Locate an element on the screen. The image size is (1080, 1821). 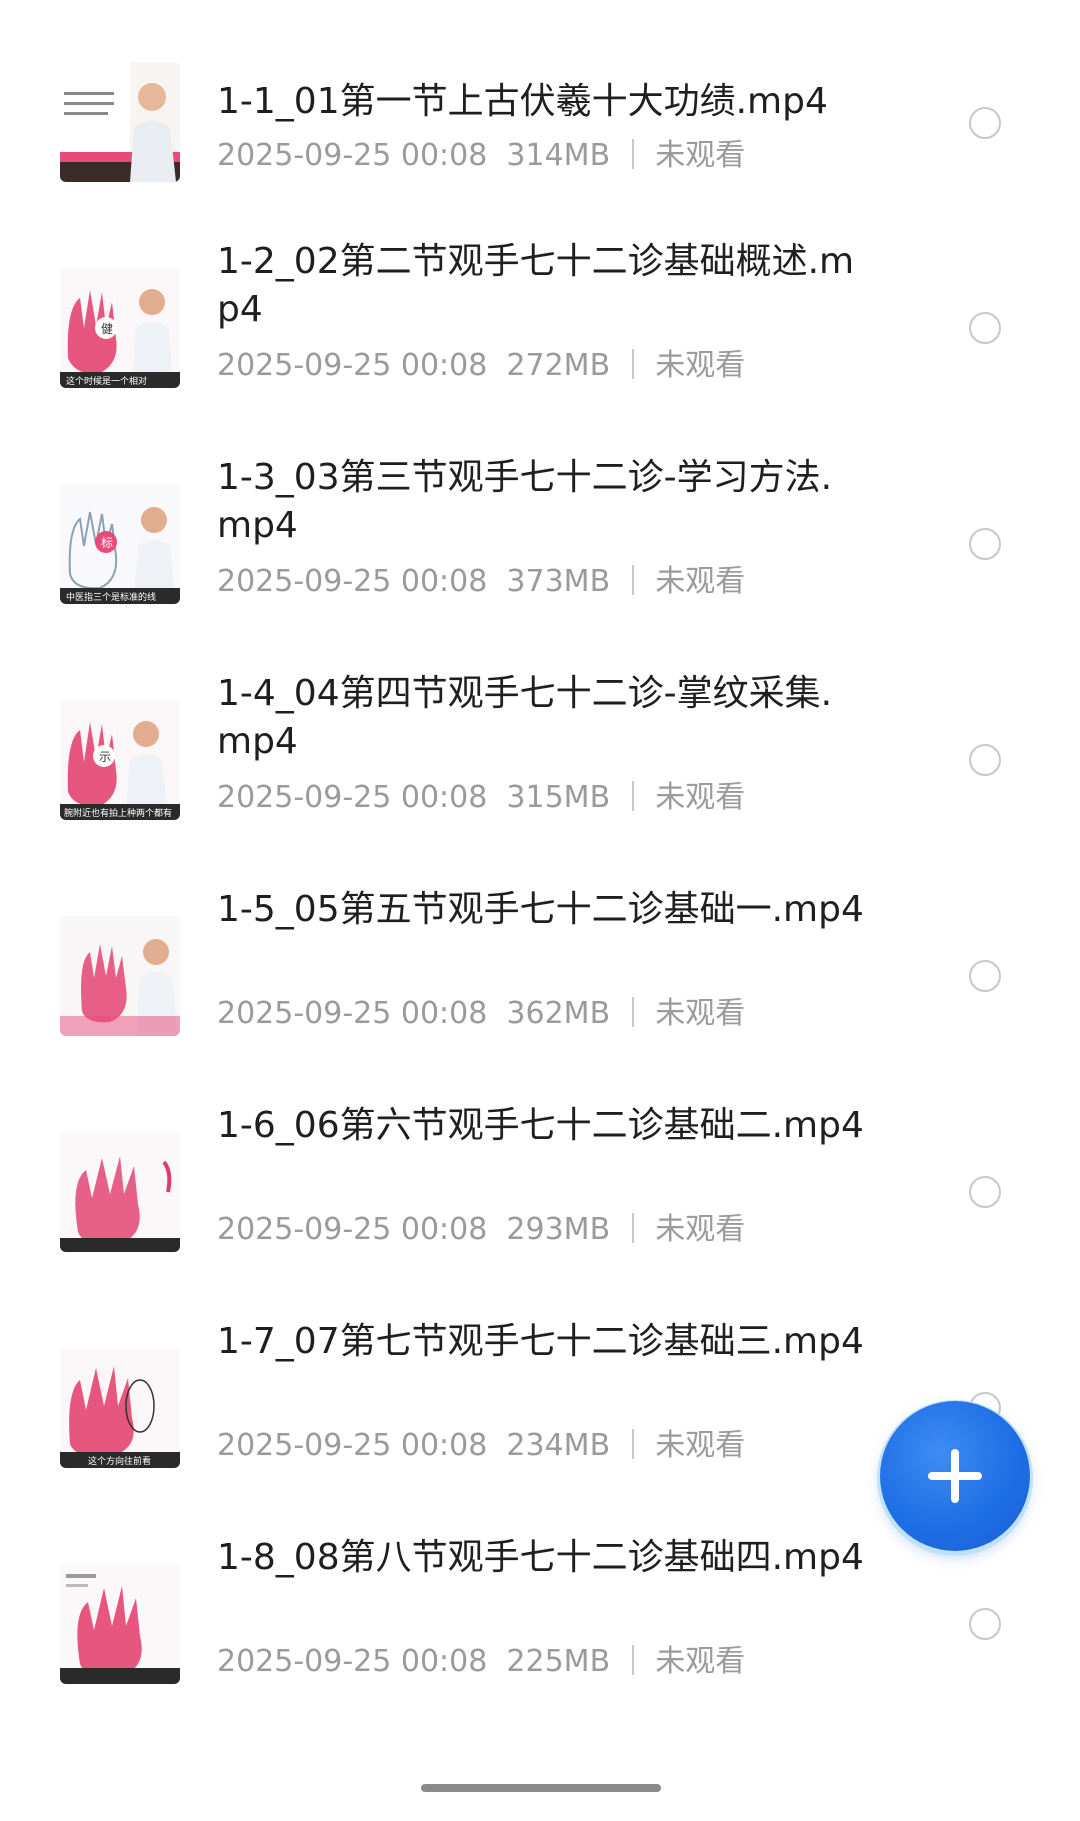
video-title: 1-2_02第二节观手七十二诊基础概述.mp4 is located at coordinates (536, 285).